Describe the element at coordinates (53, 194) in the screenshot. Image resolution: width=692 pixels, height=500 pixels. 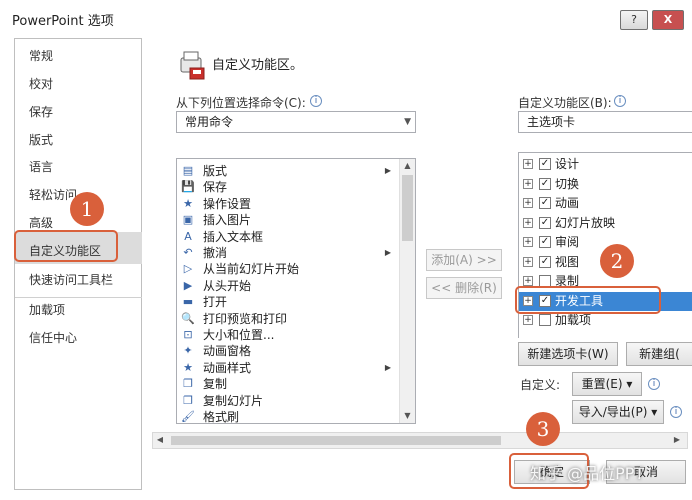
I see `sidebar-item-accessibility: 轻松访问` at that location.